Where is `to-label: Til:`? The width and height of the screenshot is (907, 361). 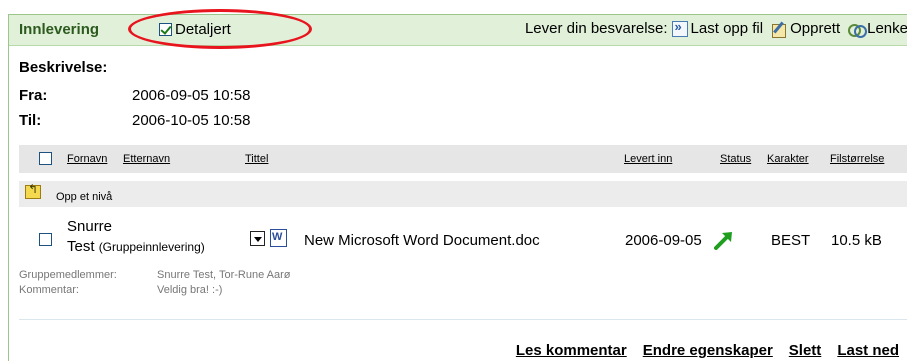 to-label: Til: is located at coordinates (30, 120).